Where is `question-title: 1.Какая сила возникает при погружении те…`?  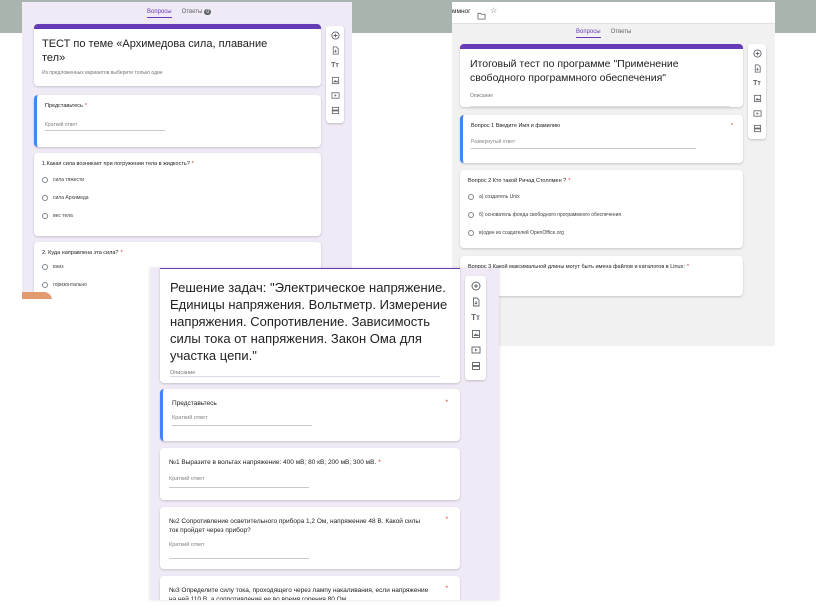 question-title: 1.Какая сила возникает при погружении те… is located at coordinates (118, 164).